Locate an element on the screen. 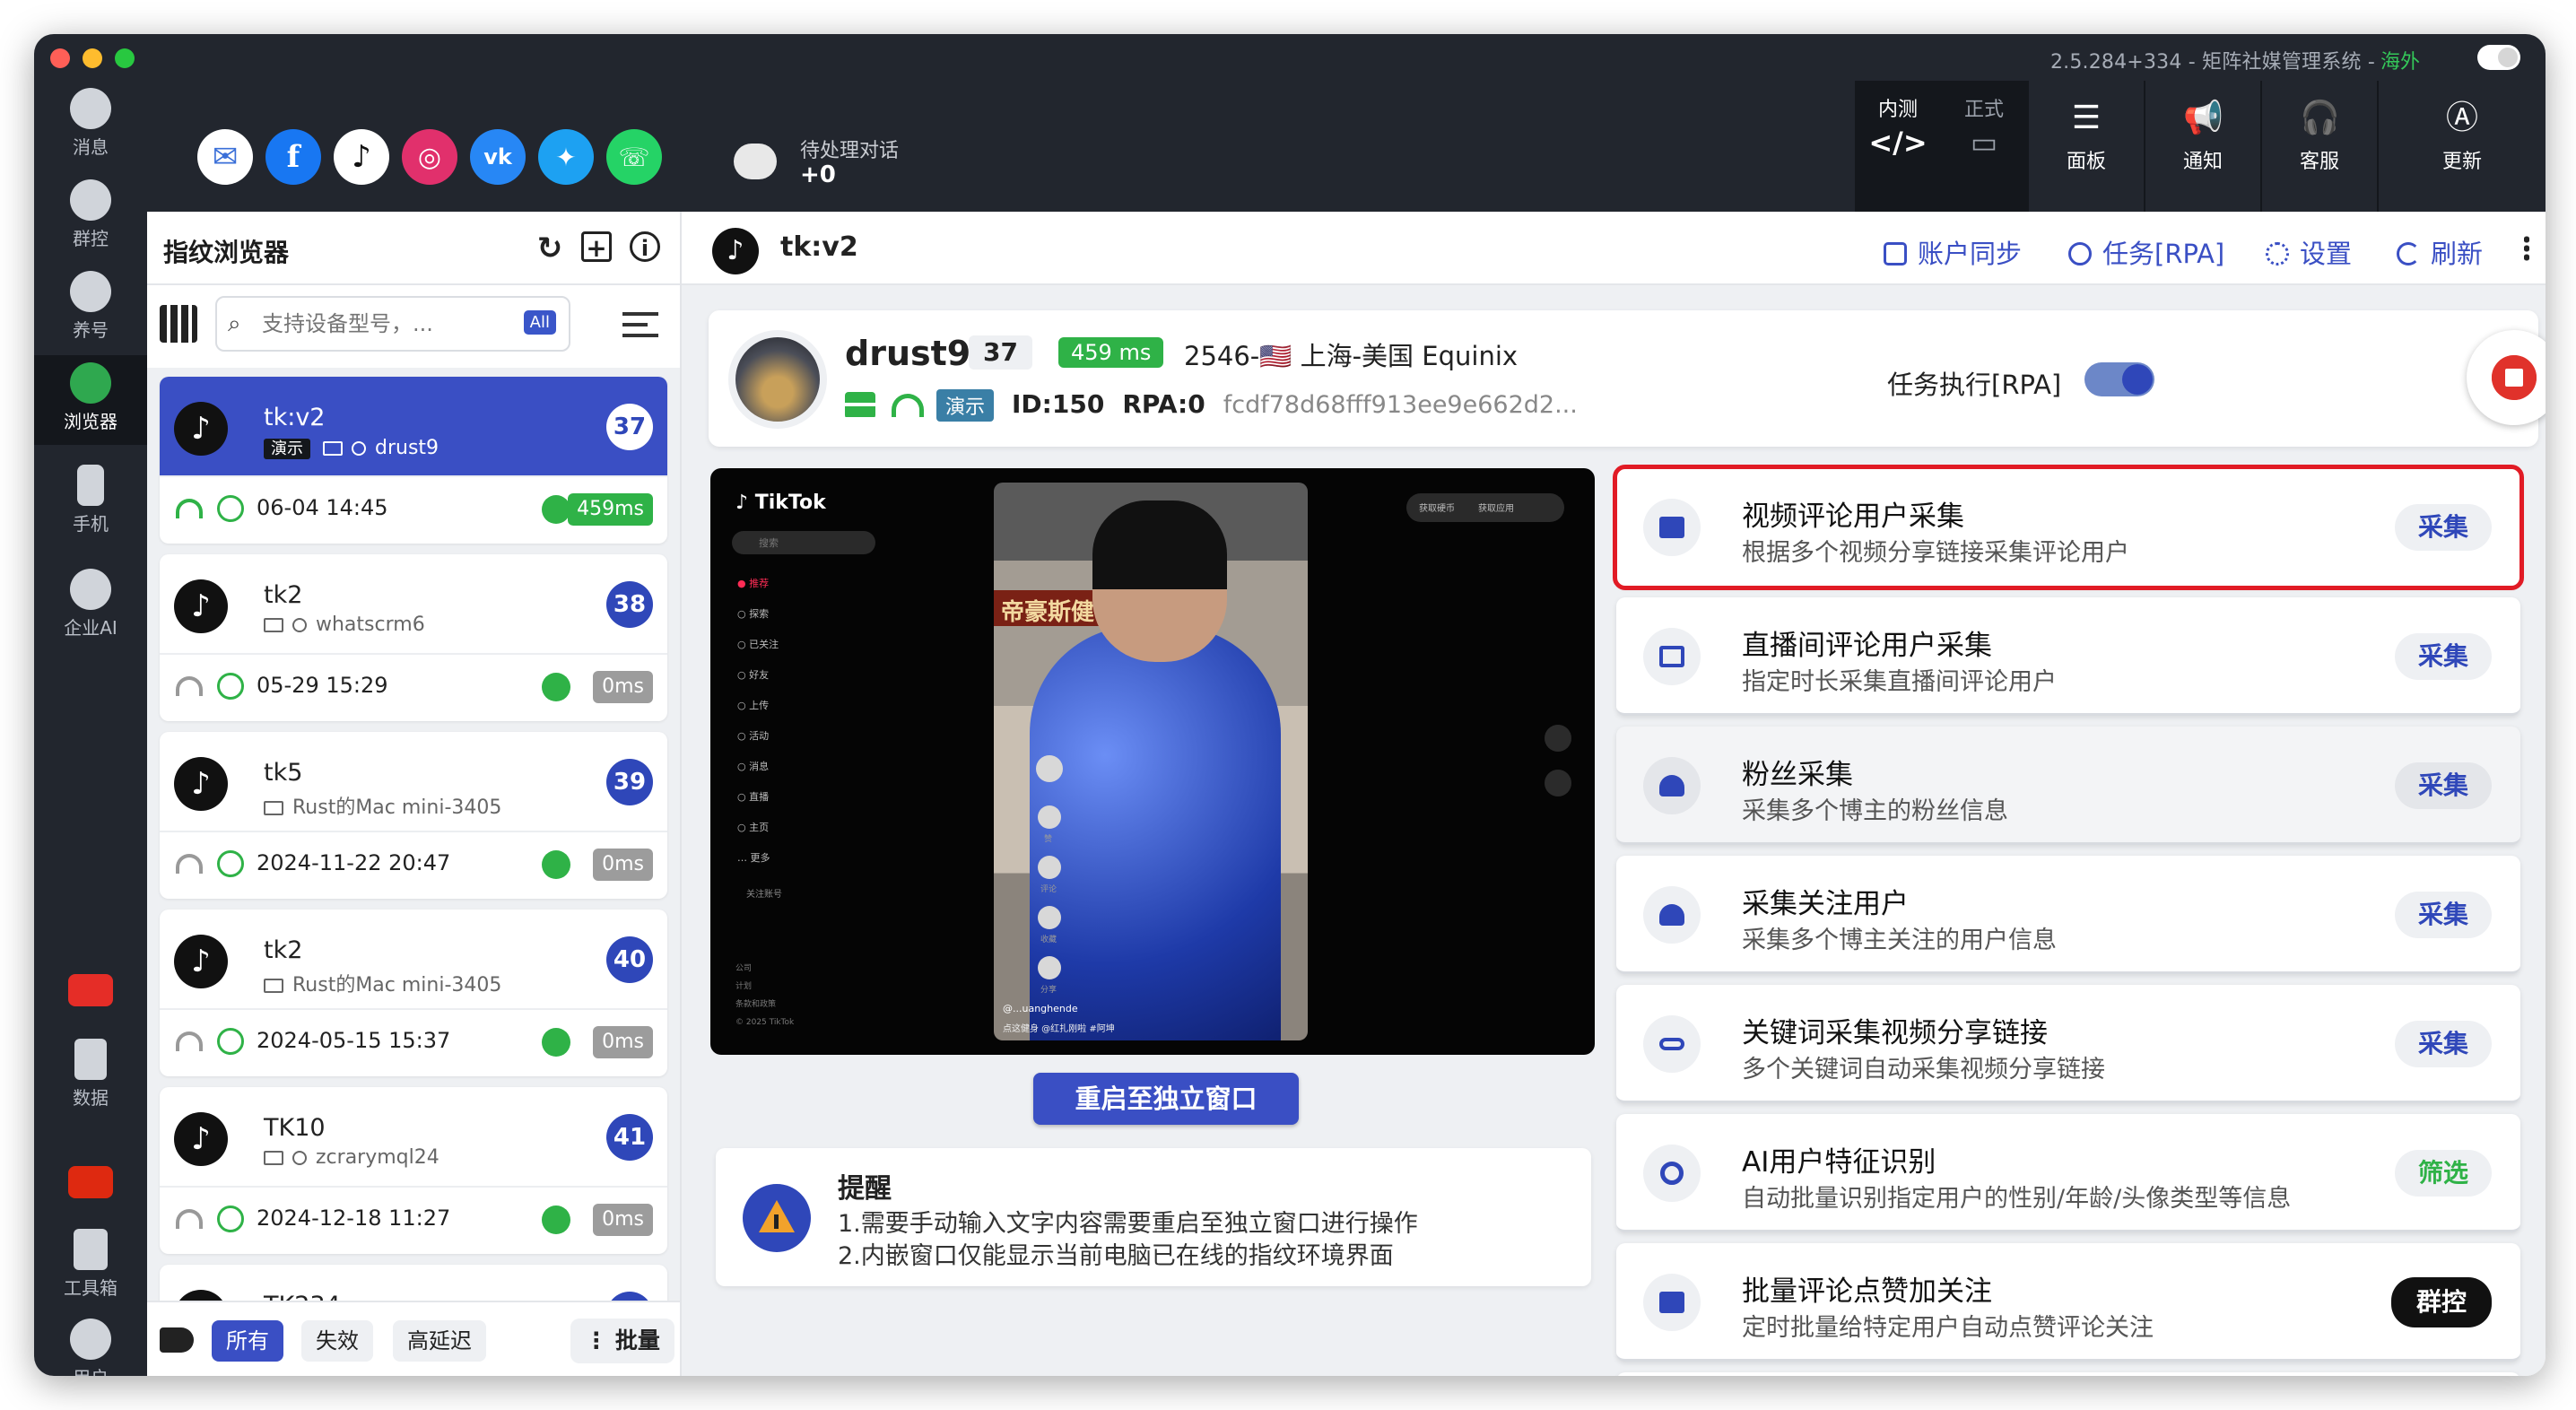  nav-item-friends: ○ 好友 is located at coordinates (758, 675).